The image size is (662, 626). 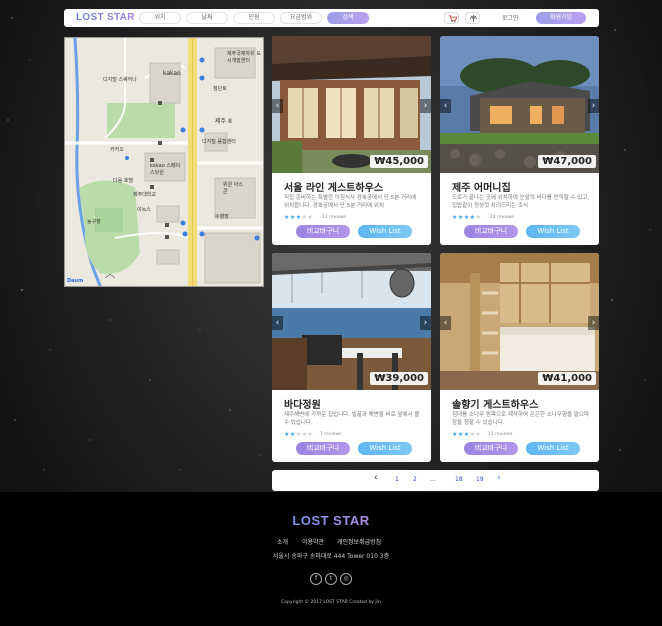 I want to click on login-link: 로그인, so click(x=510, y=17).